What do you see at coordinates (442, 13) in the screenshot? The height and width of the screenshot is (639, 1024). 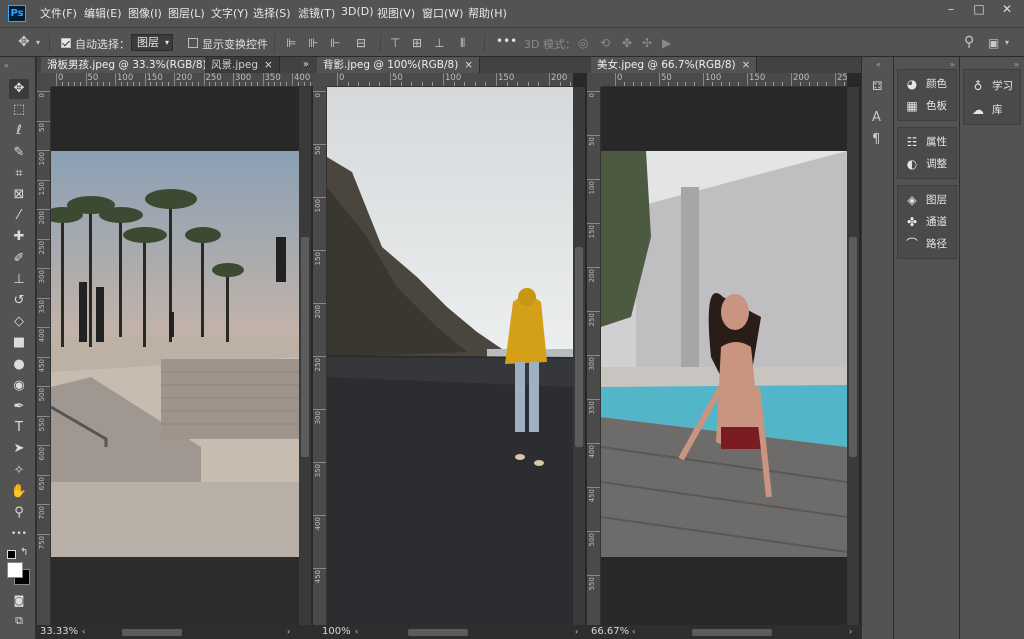 I see `menu-item-9: 窗口(W)` at bounding box center [442, 13].